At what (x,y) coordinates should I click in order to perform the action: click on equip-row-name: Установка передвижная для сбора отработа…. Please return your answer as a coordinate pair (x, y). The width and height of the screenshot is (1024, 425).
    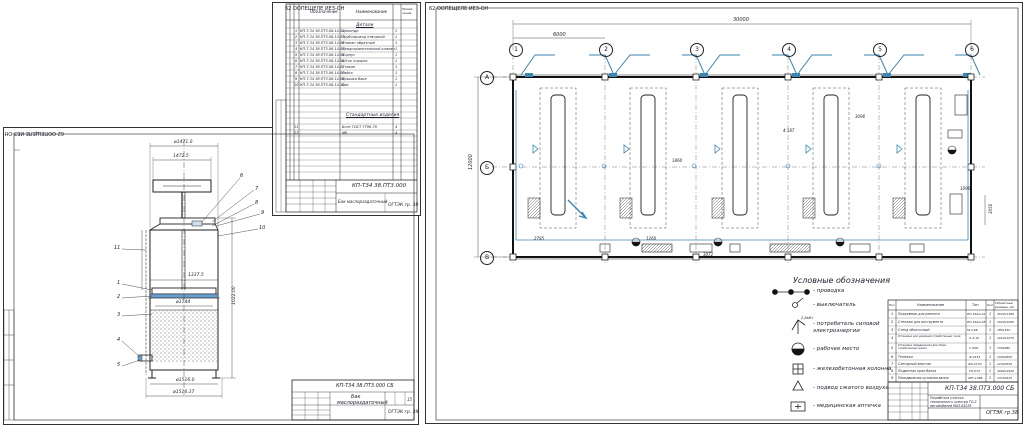
    Looking at the image, I should click on (922, 347).